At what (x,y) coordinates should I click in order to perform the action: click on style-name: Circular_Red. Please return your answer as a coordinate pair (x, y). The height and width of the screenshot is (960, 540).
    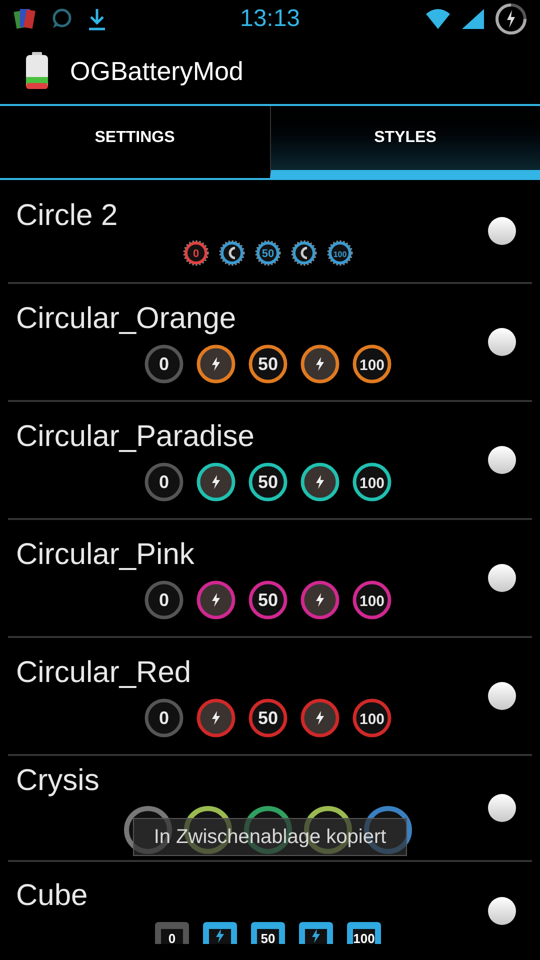
    Looking at the image, I should click on (104, 673).